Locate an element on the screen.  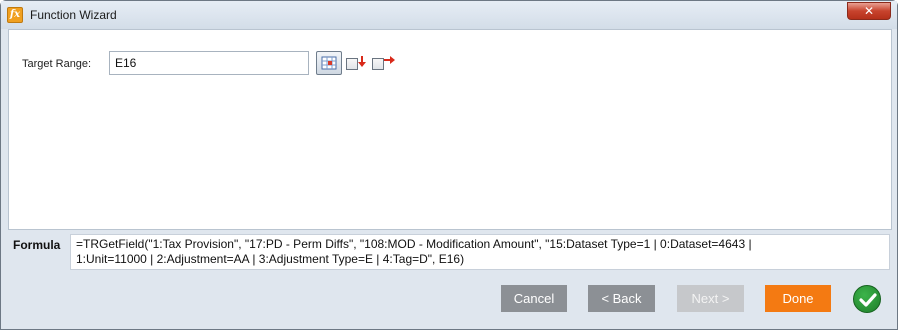
fill-down-checkbox is located at coordinates (352, 64).